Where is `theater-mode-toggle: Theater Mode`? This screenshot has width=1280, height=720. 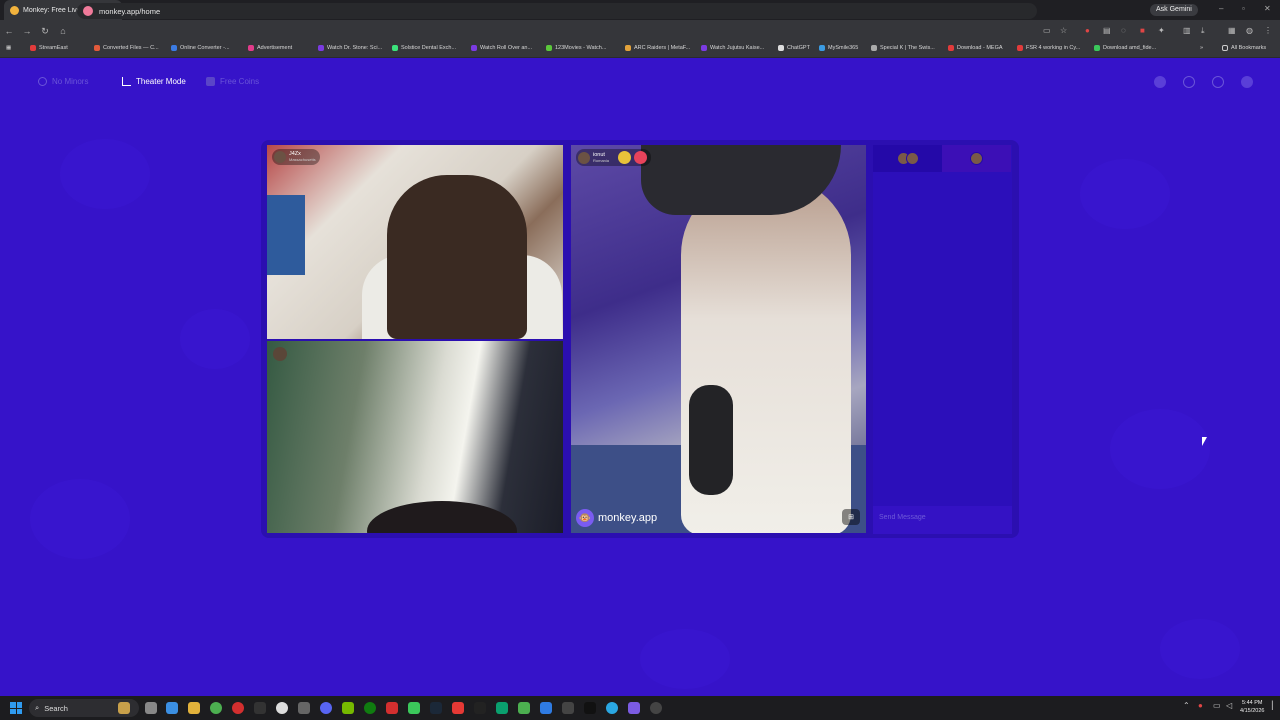
theater-mode-toggle: Theater Mode is located at coordinates (154, 81).